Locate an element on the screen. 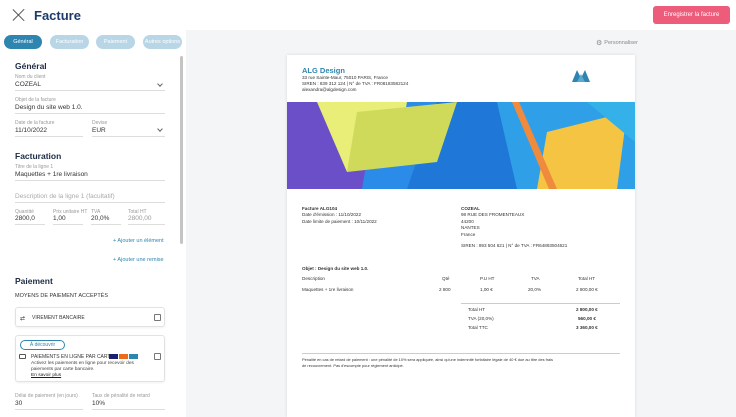  company-address: 33 rue Sainte-Maur, 75010 PARIS, France is located at coordinates (345, 77).